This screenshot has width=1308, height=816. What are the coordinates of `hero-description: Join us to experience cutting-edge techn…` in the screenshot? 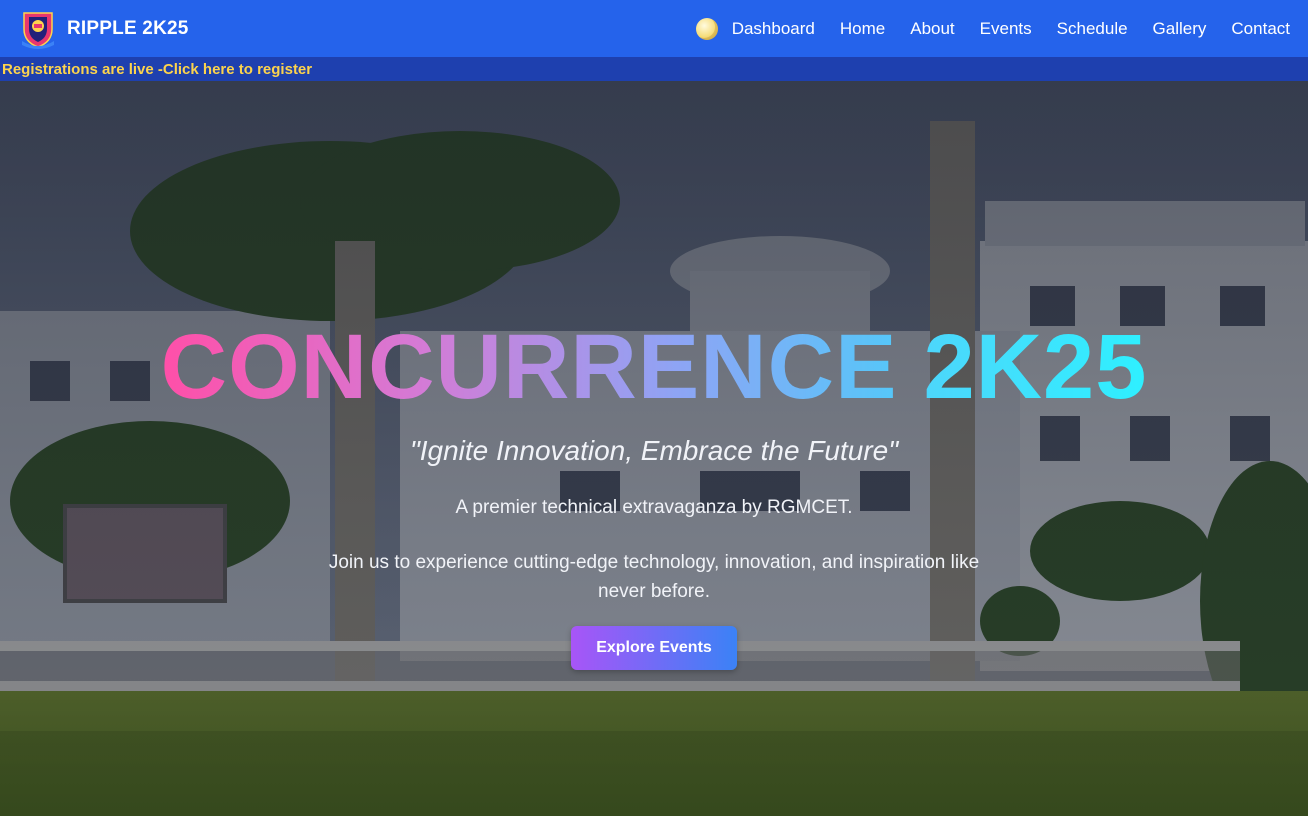 It's located at (654, 577).